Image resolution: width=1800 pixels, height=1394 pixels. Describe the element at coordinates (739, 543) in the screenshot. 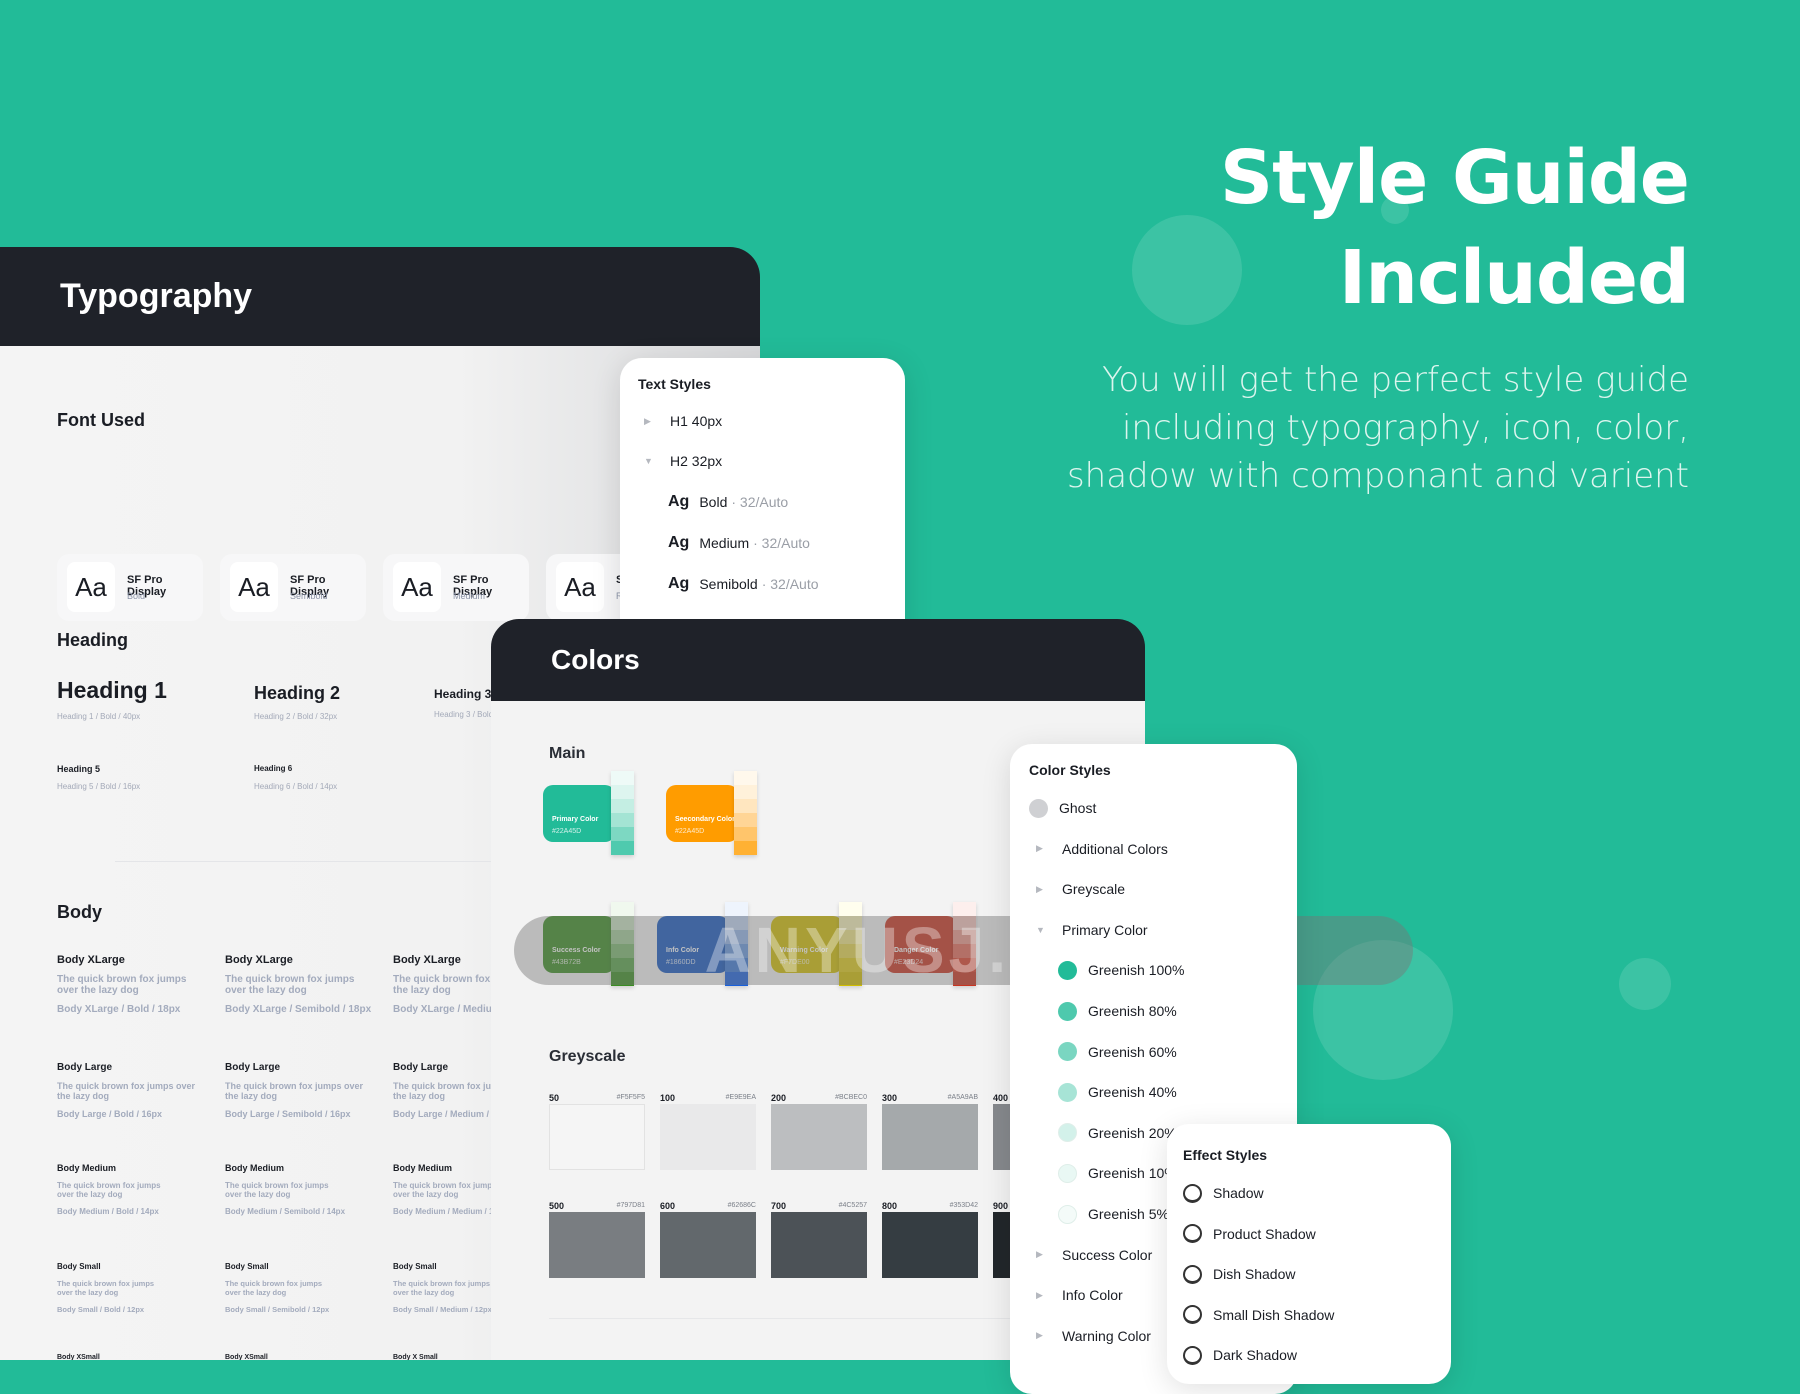

I see `text-style-variant: Ag Medium · 32/Auto` at that location.